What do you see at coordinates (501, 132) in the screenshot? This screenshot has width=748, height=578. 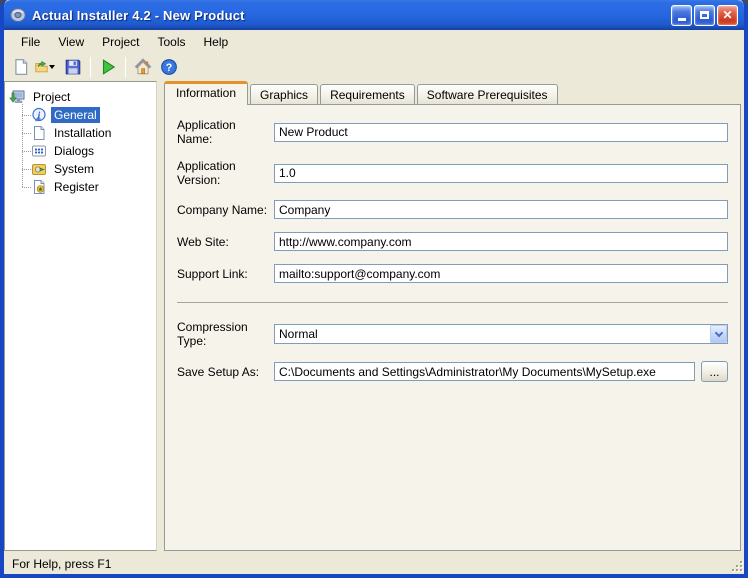 I see `application-name-field` at bounding box center [501, 132].